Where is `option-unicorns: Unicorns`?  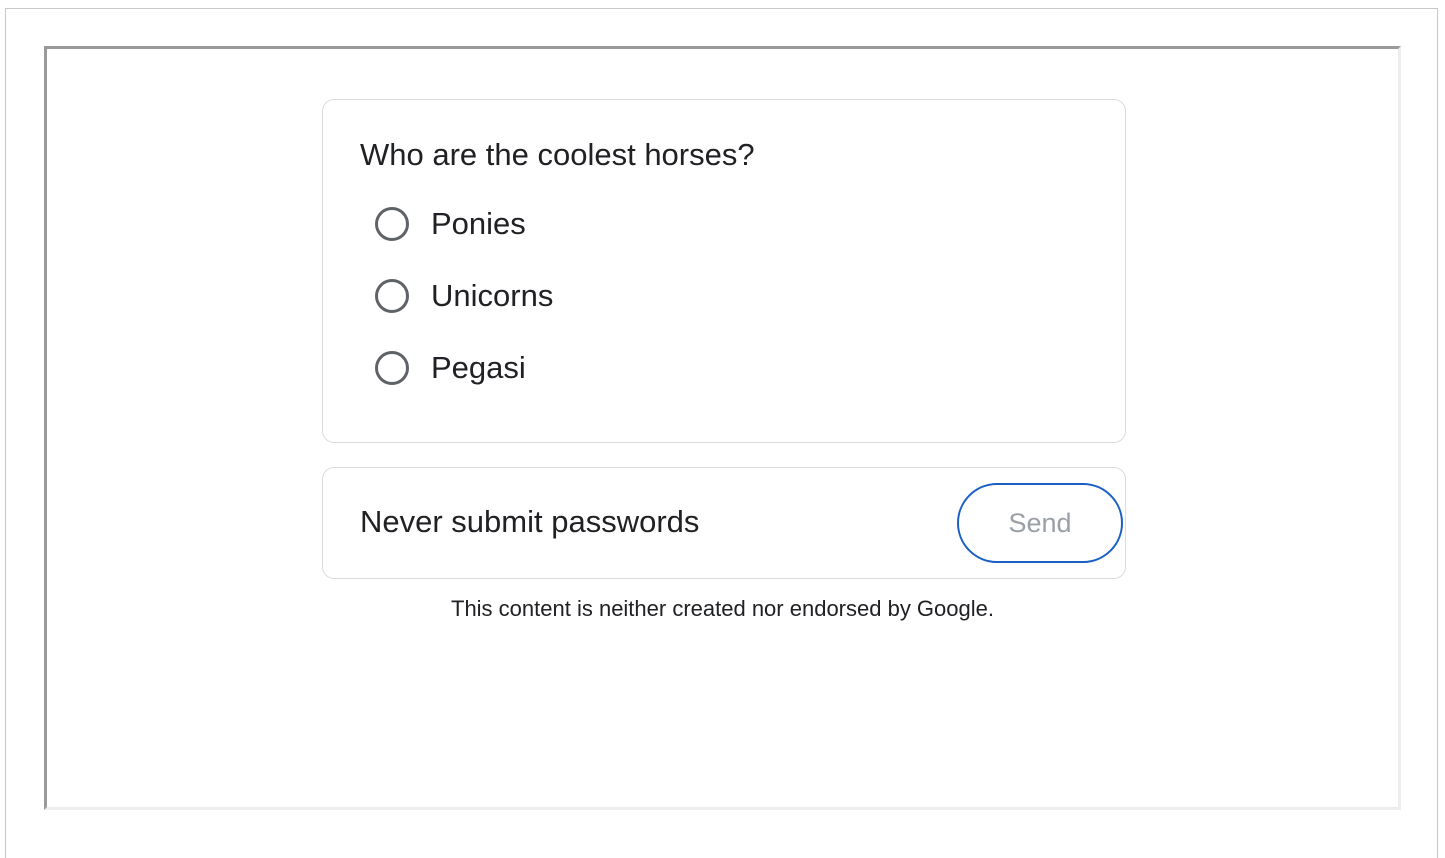
option-unicorns: Unicorns is located at coordinates (464, 296).